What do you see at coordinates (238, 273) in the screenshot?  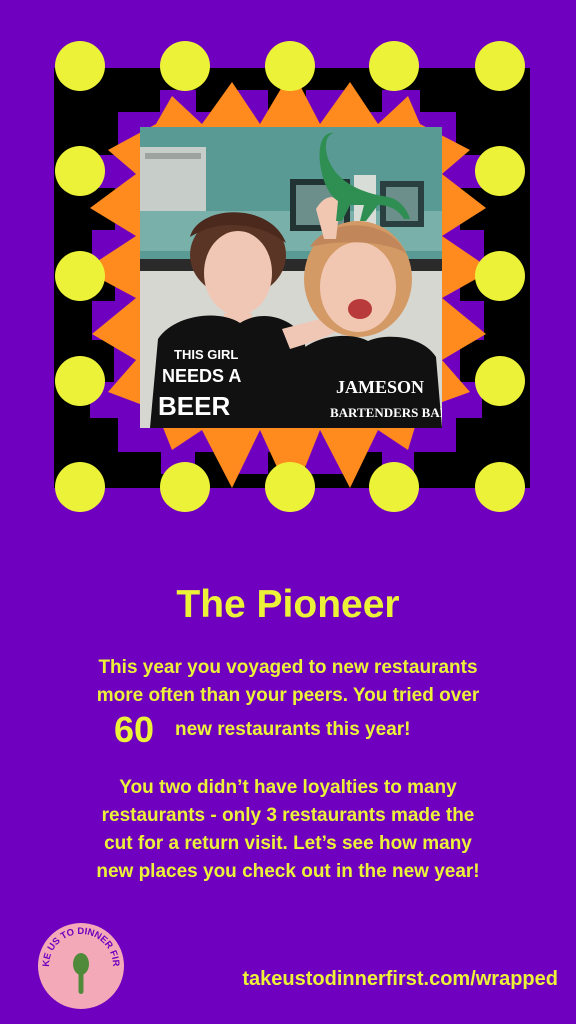 I see `left-person-face` at bounding box center [238, 273].